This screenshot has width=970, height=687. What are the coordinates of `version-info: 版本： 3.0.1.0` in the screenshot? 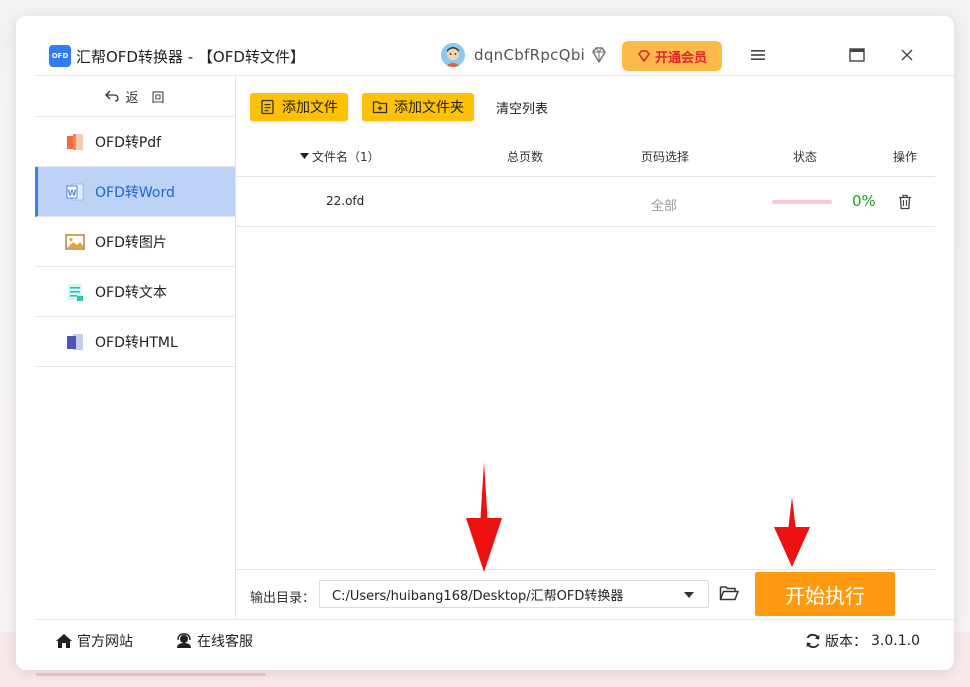 It's located at (862, 641).